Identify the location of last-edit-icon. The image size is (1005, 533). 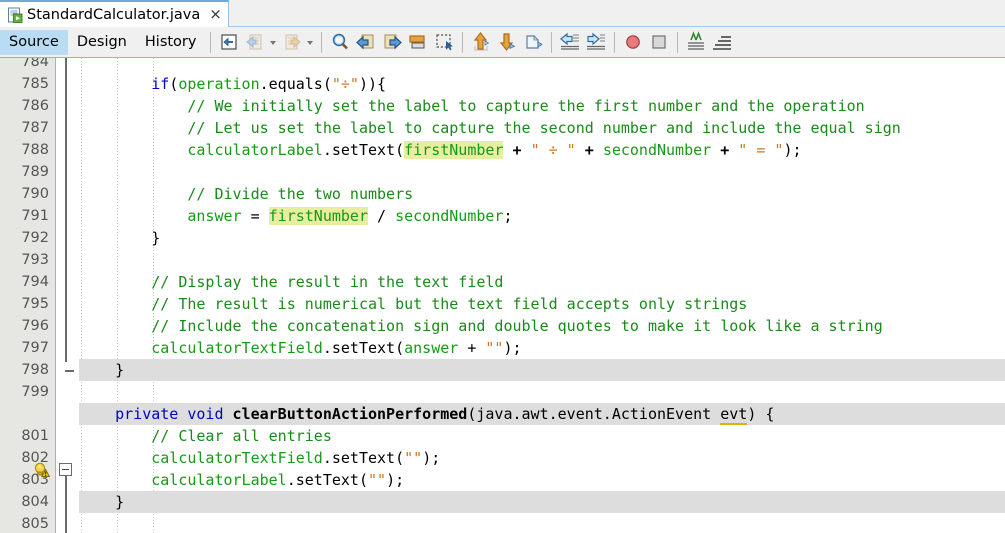
(229, 42).